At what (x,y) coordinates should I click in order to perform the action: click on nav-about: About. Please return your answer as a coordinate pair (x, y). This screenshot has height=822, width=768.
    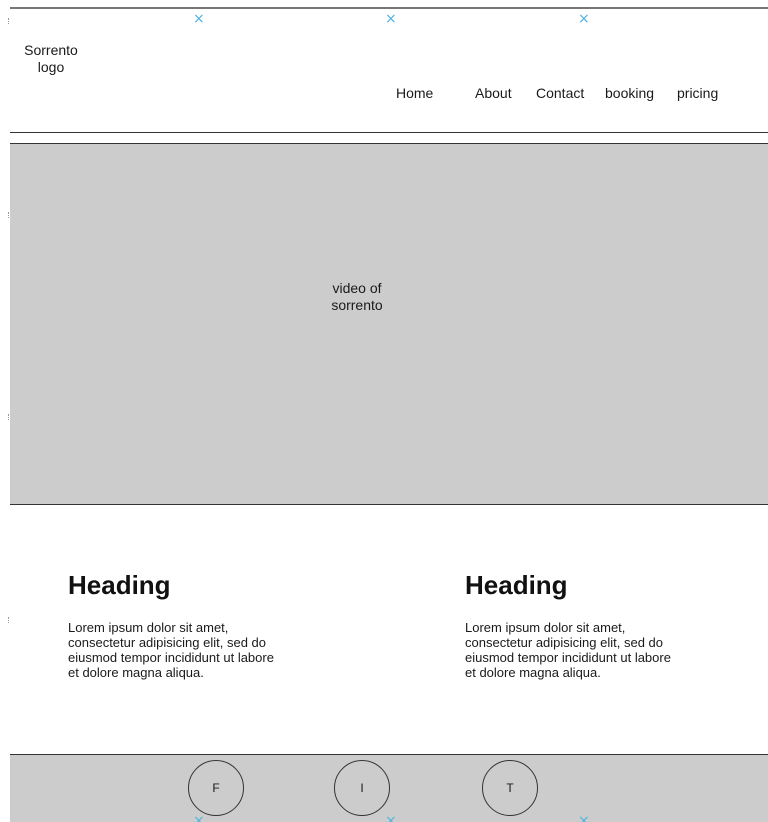
    Looking at the image, I should click on (493, 93).